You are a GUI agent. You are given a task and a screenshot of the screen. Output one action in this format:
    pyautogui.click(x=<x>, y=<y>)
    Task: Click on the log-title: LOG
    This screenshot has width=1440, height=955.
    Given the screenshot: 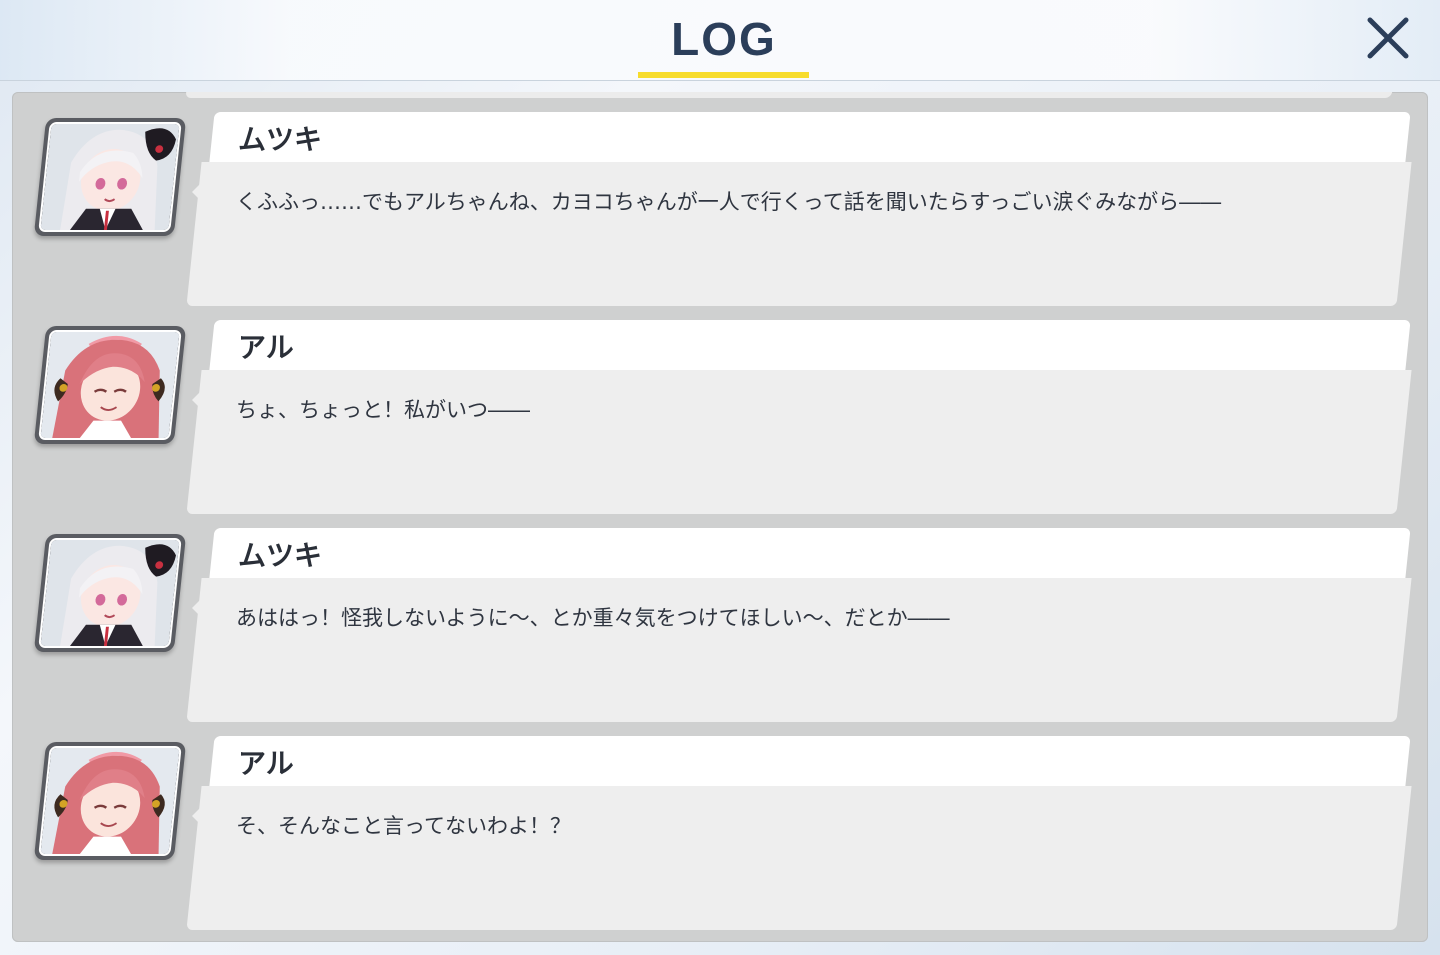 What is the action you would take?
    pyautogui.click(x=724, y=39)
    